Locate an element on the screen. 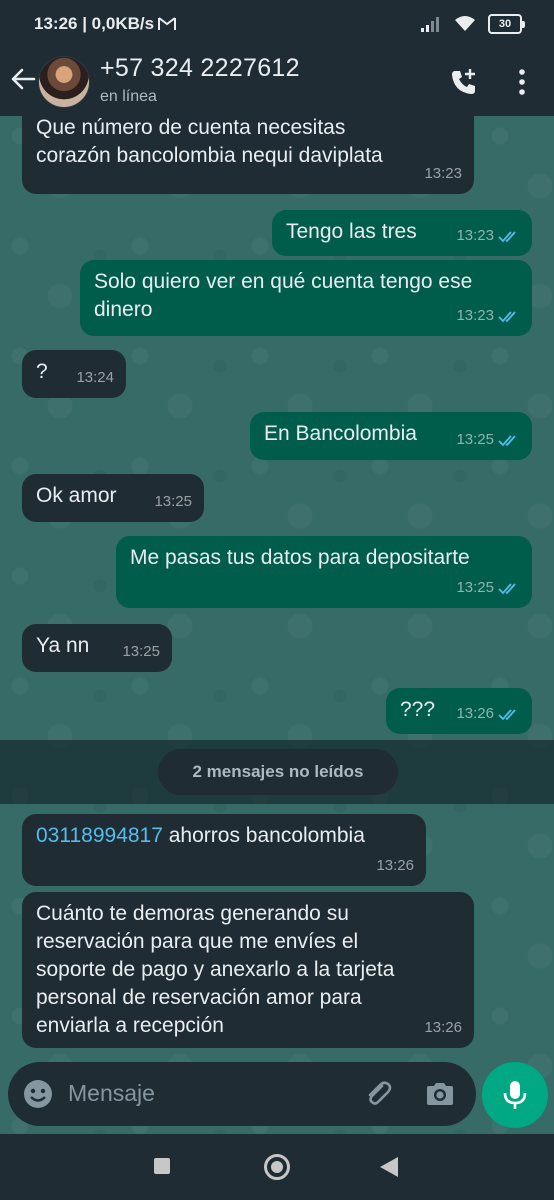 The height and width of the screenshot is (1200, 554). message-text: 03118994817 ahorros bancolombia is located at coordinates (224, 836).